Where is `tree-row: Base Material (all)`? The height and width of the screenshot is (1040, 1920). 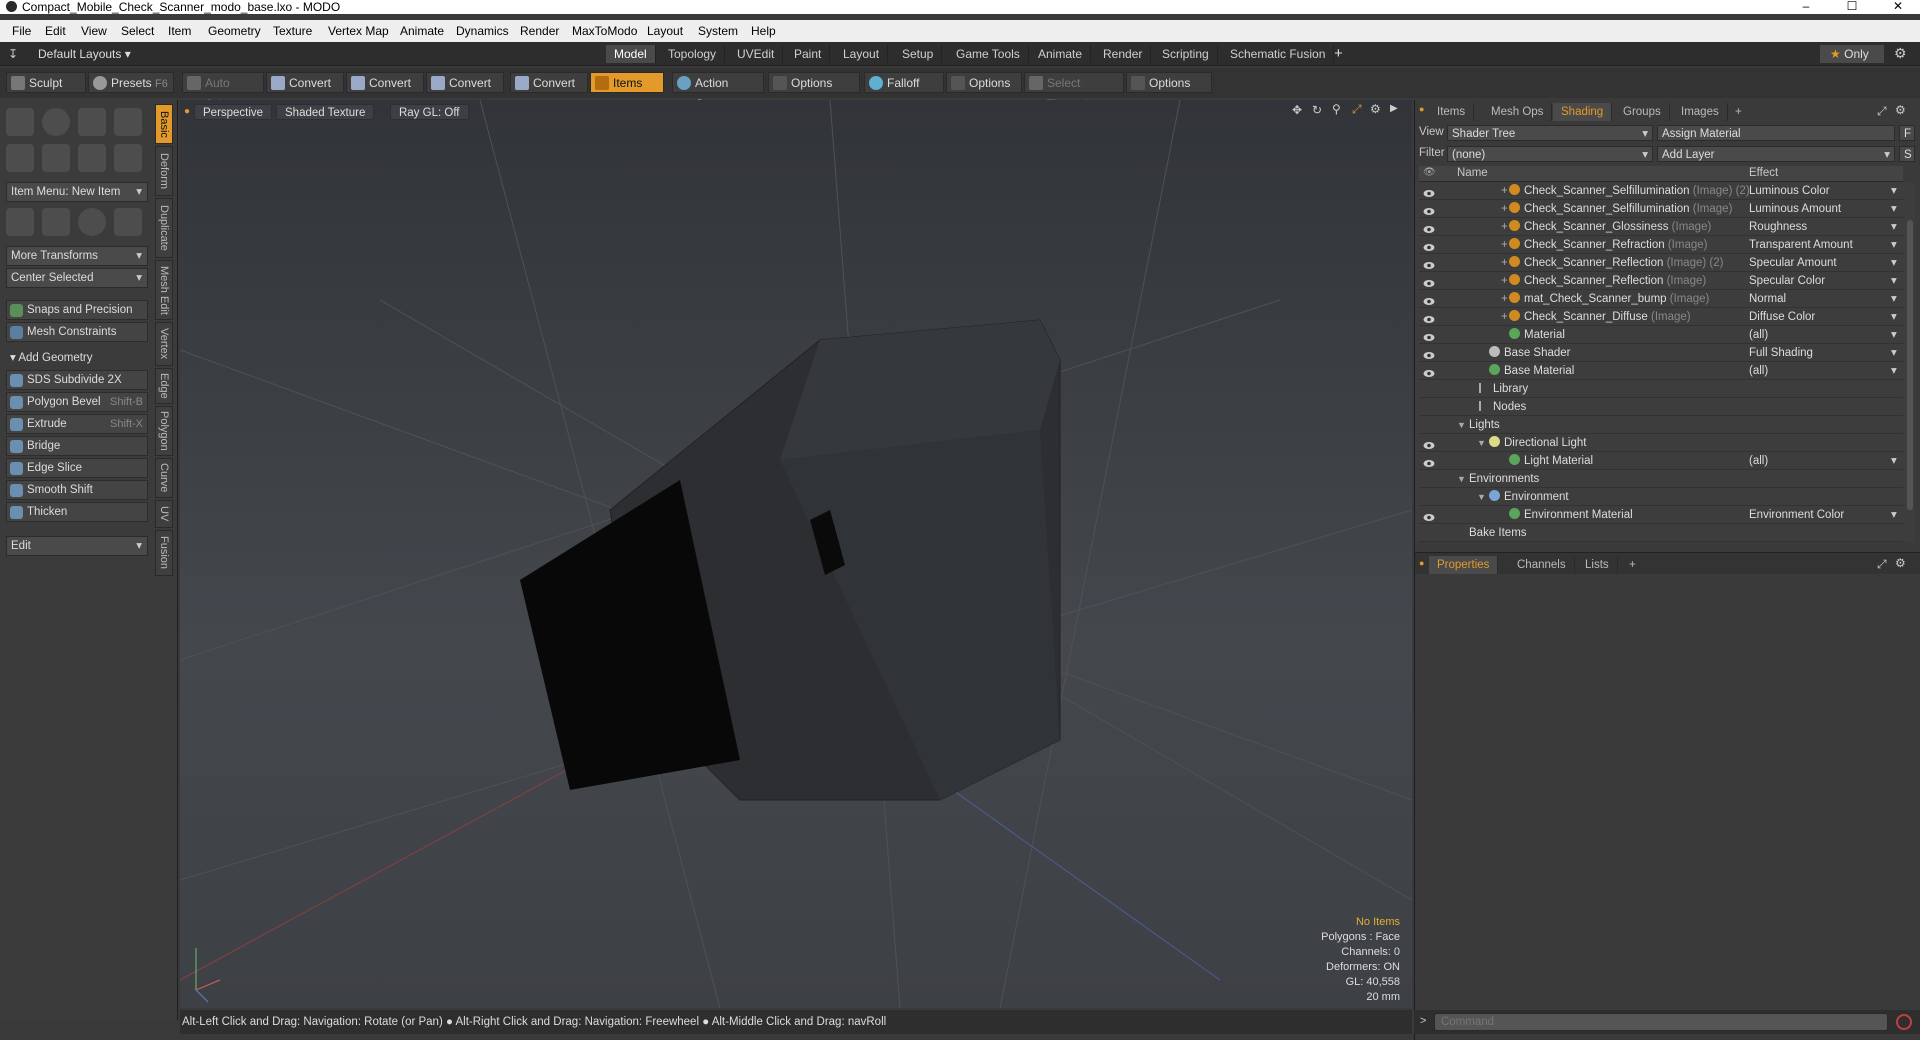
tree-row: Base Material (all) is located at coordinates (1661, 371).